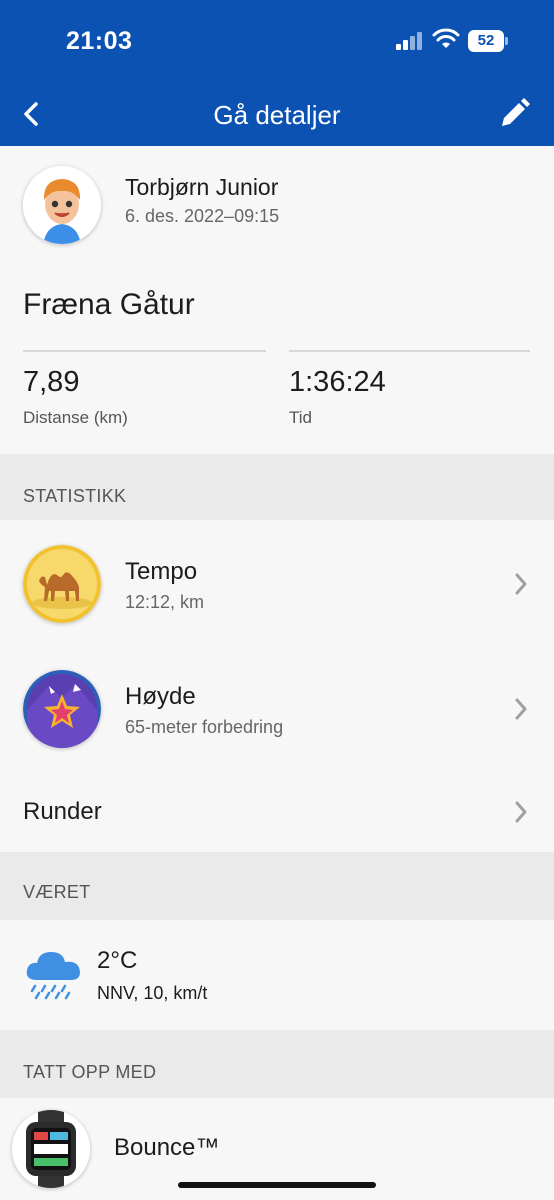 This screenshot has height=1200, width=554. I want to click on time-value: 1:36:24, so click(337, 382).